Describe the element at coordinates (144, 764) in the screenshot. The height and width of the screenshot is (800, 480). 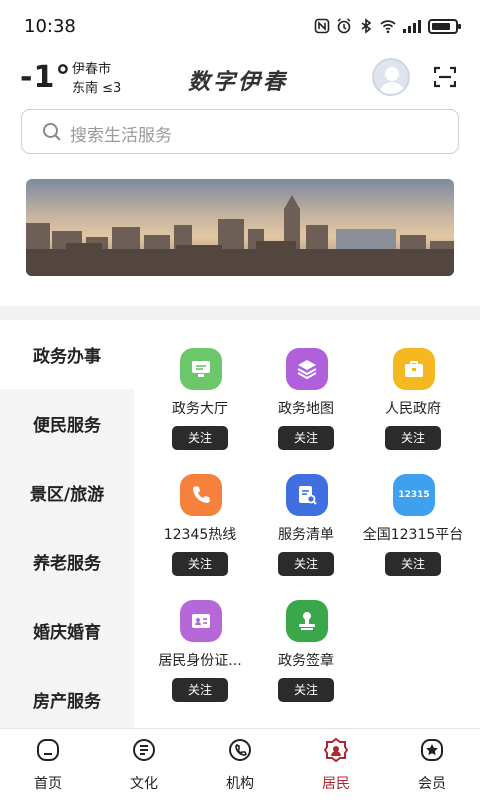
I see `tab-culture: 文化` at that location.